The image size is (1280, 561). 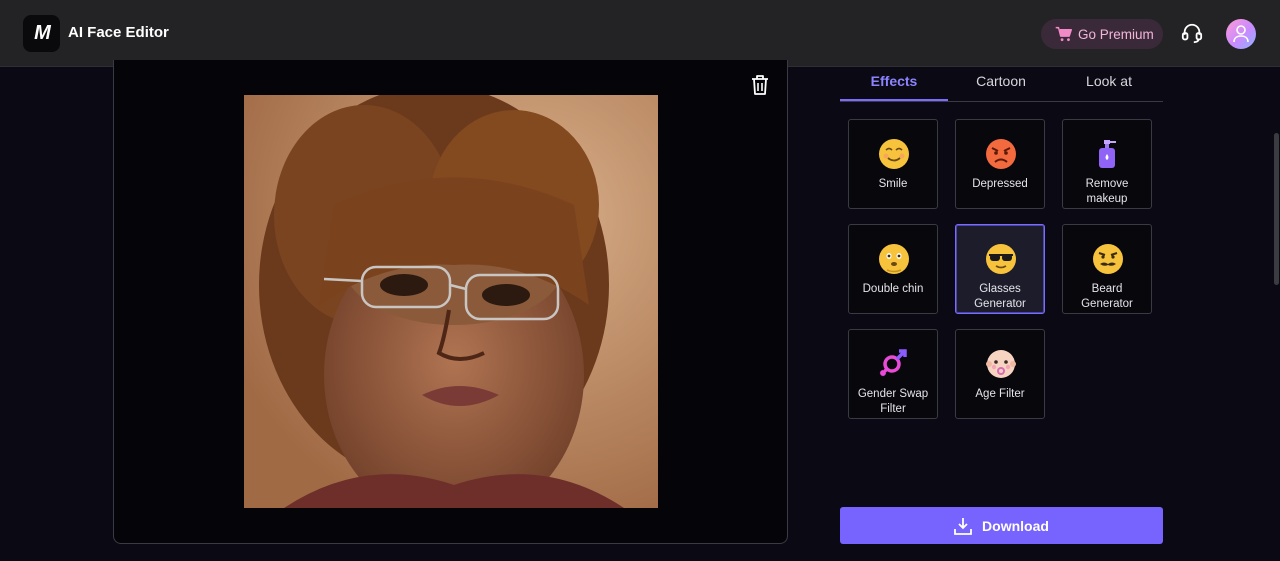 I want to click on cart-icon, so click(x=1063, y=34).